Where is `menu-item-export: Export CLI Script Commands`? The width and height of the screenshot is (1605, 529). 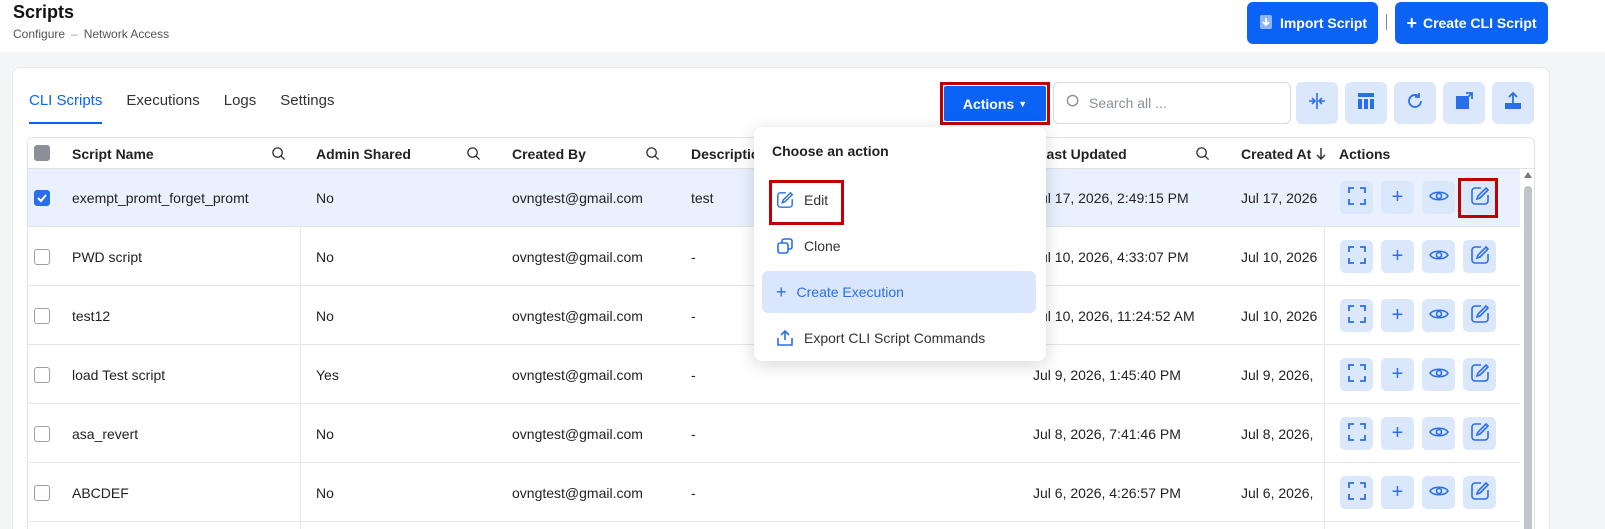
menu-item-export: Export CLI Script Commands is located at coordinates (899, 338).